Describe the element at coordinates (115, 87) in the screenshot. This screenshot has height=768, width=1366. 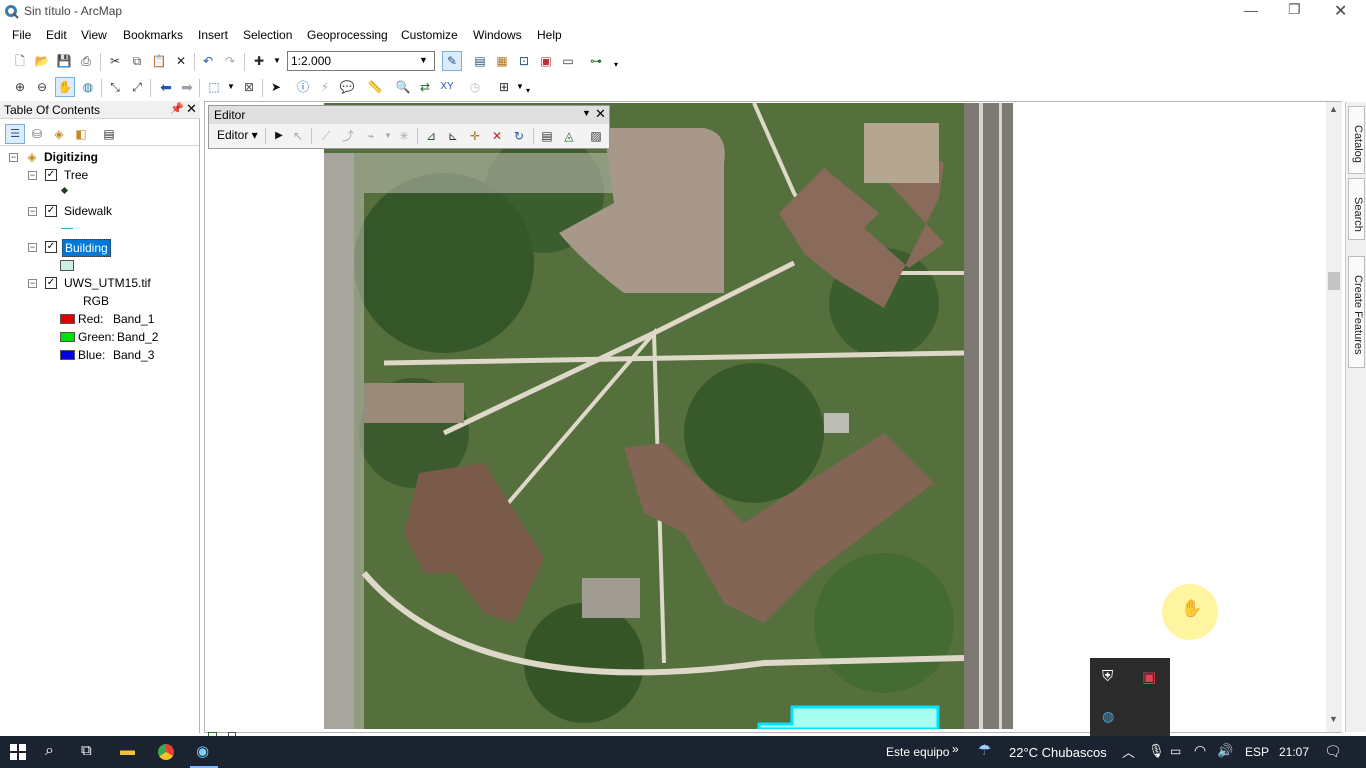
I see `fixed-zoom-in-icon: ⤡` at that location.